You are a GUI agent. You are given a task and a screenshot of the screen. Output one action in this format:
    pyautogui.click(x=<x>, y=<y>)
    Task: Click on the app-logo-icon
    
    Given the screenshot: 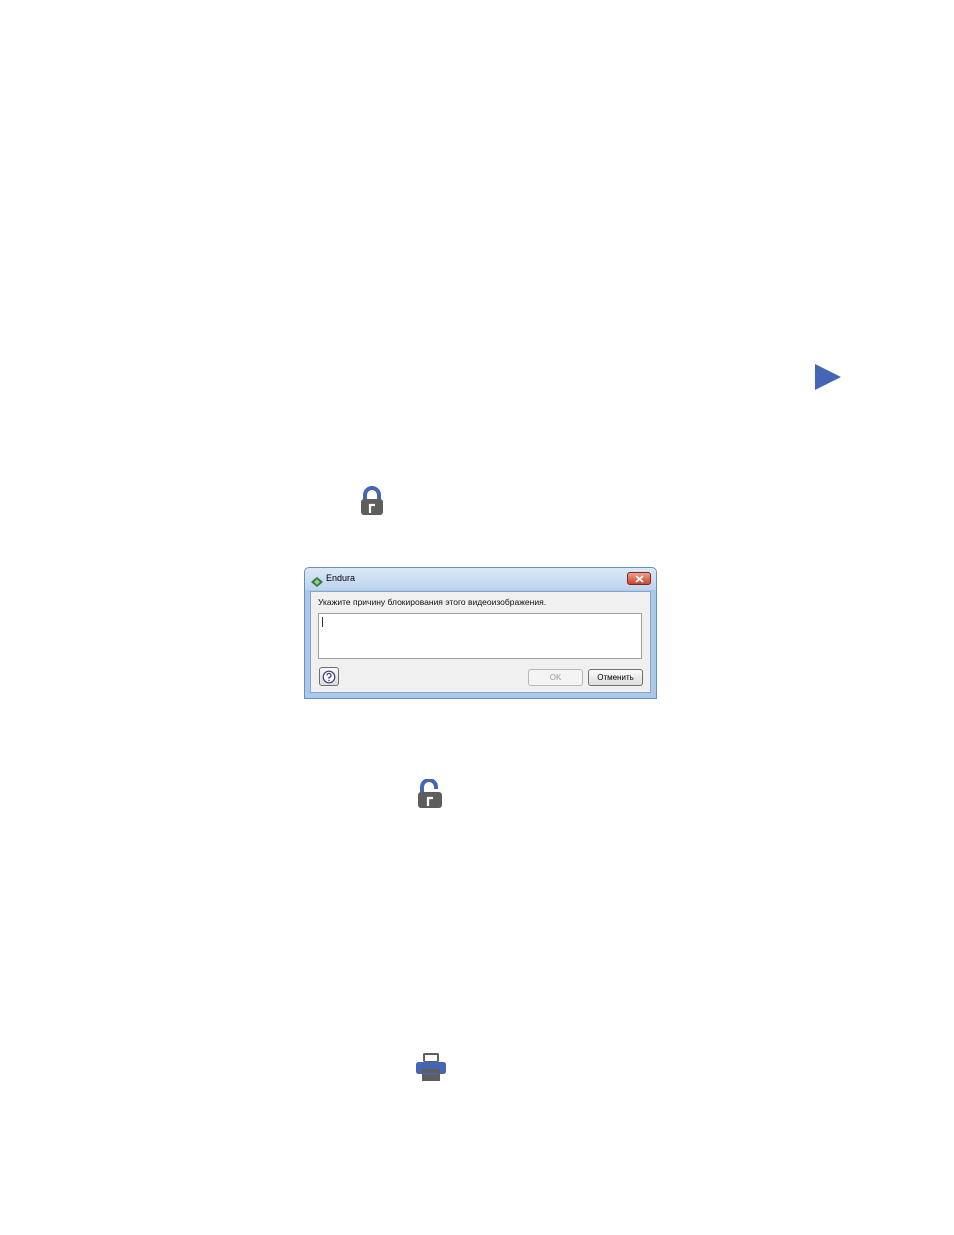 What is the action you would take?
    pyautogui.click(x=317, y=580)
    